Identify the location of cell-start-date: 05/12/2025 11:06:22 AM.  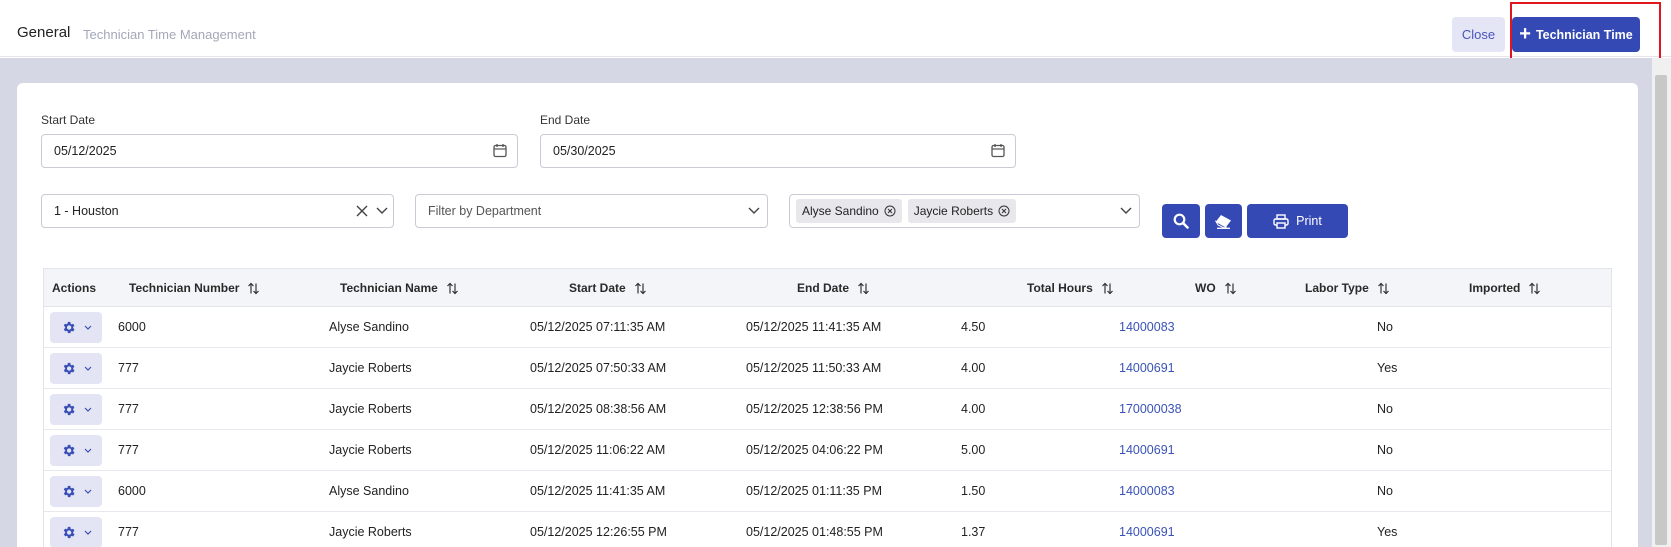
(598, 450).